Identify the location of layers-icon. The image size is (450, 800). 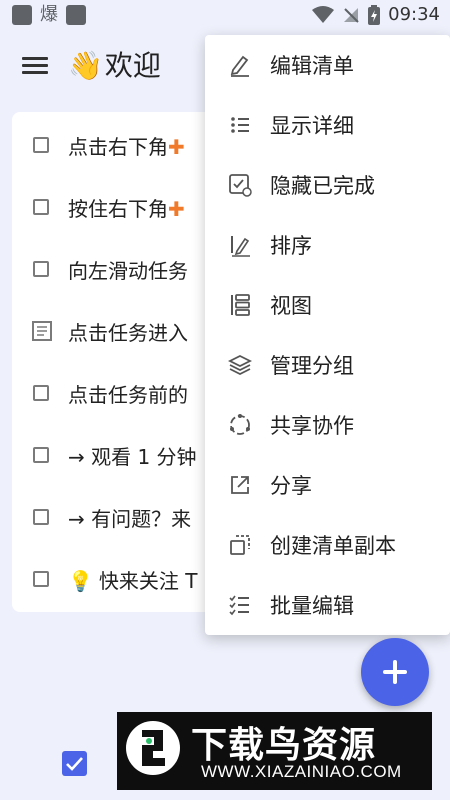
(240, 365).